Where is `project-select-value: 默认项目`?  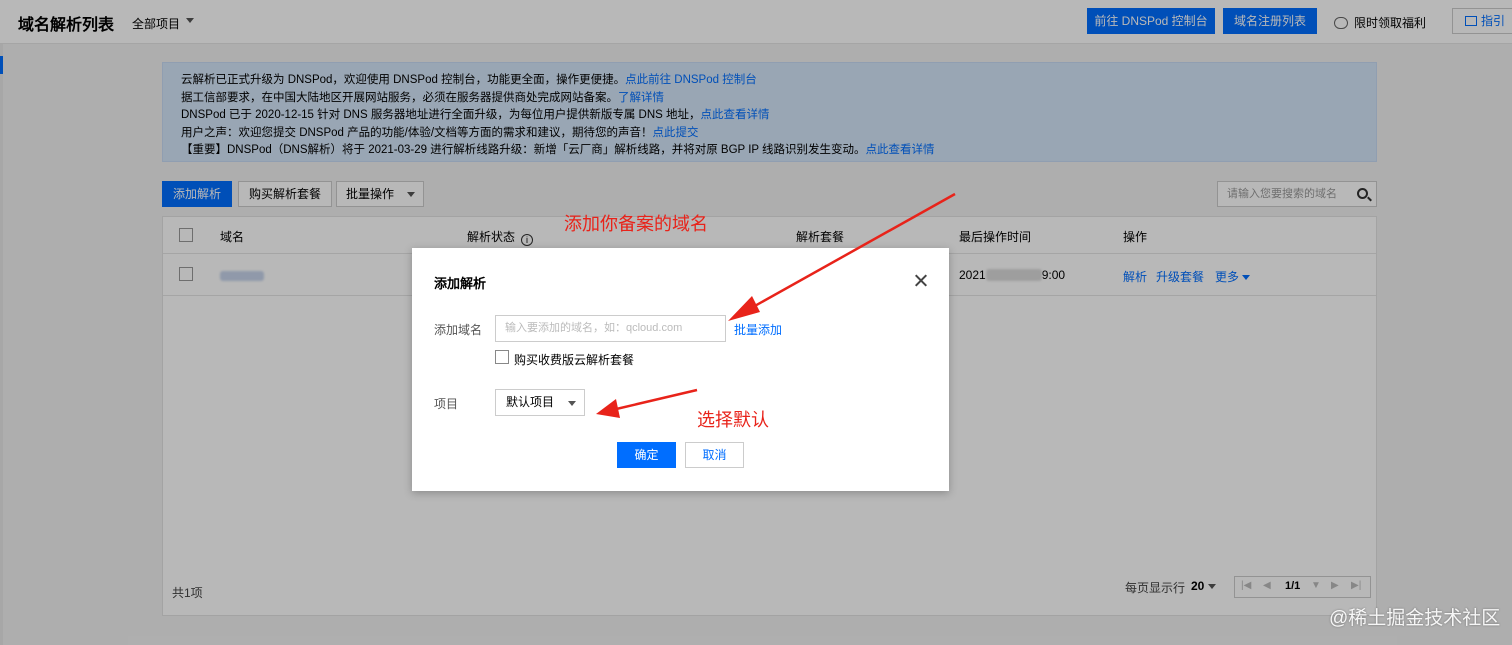 project-select-value: 默认项目 is located at coordinates (530, 402).